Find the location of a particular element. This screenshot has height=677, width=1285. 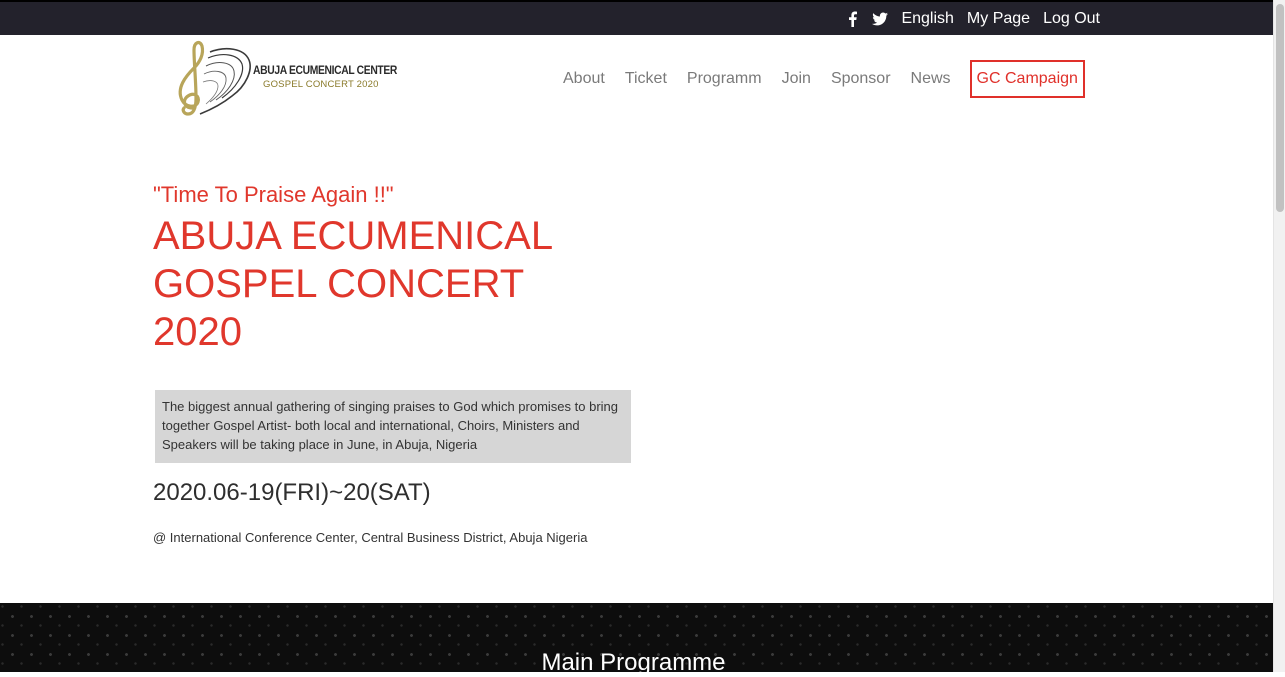

programme-section: Main Programme is located at coordinates (636, 639).